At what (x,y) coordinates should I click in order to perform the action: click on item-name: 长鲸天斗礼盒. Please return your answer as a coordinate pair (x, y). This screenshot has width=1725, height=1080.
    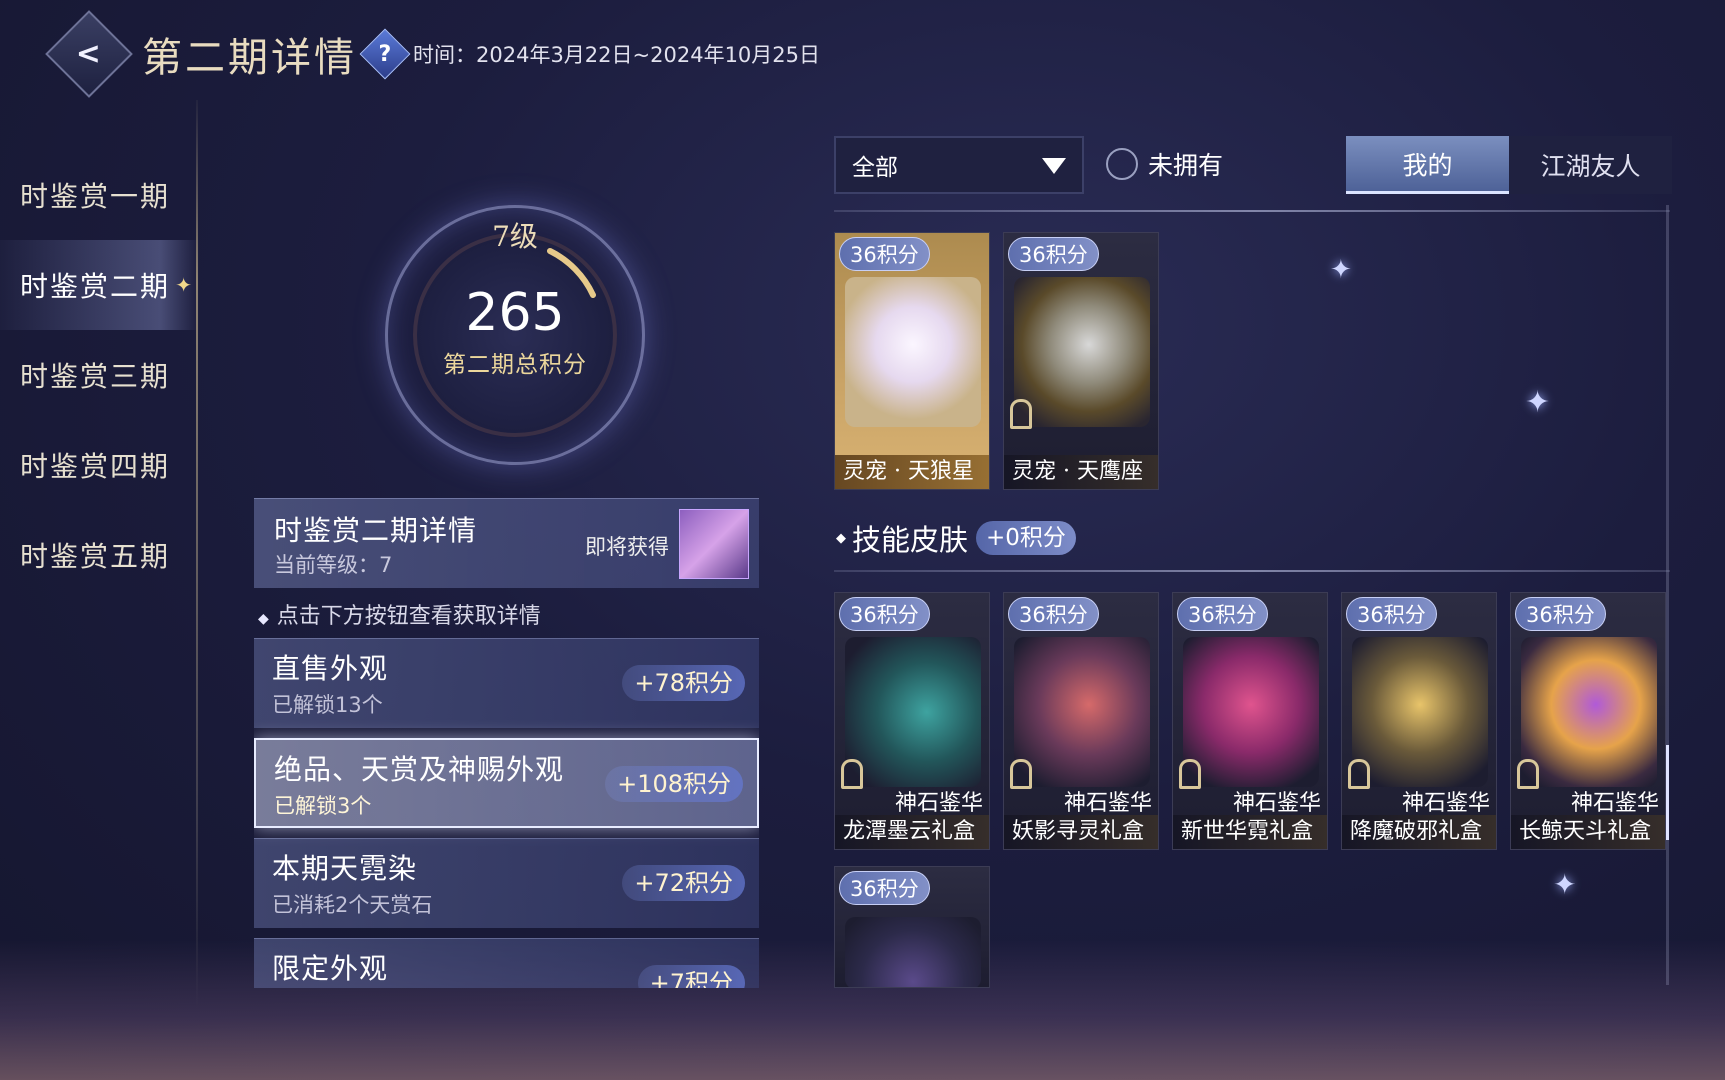
    Looking at the image, I should click on (1588, 832).